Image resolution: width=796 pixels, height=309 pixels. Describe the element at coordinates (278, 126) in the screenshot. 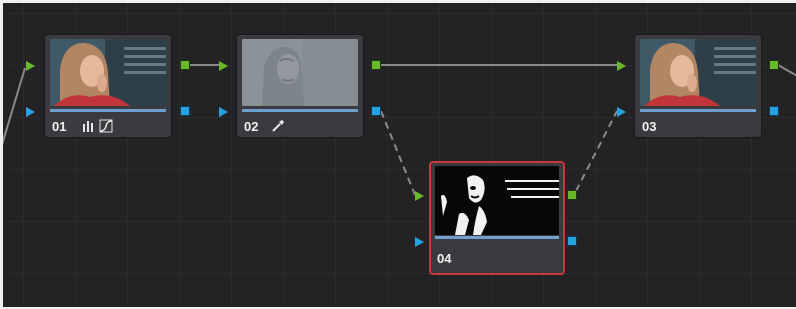

I see `qualifier-picker-icon` at that location.